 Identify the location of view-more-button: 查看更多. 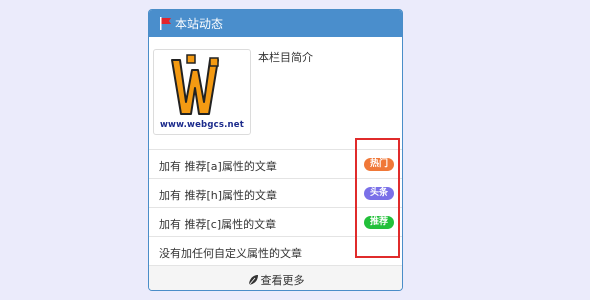
(275, 278).